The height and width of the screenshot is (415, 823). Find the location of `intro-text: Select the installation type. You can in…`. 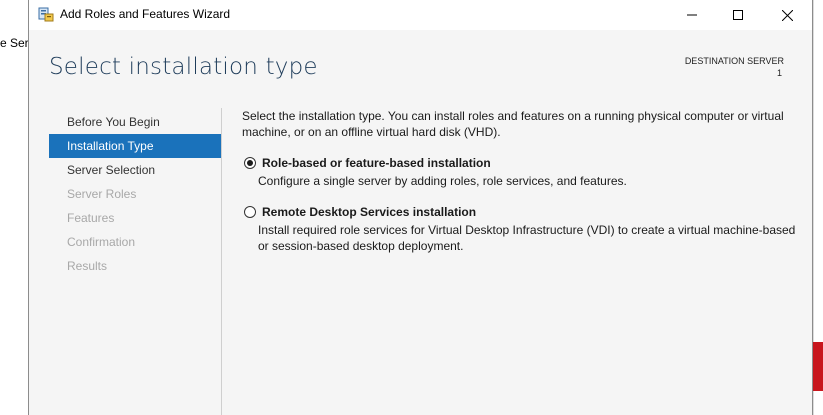

intro-text: Select the installation type. You can in… is located at coordinates (513, 124).